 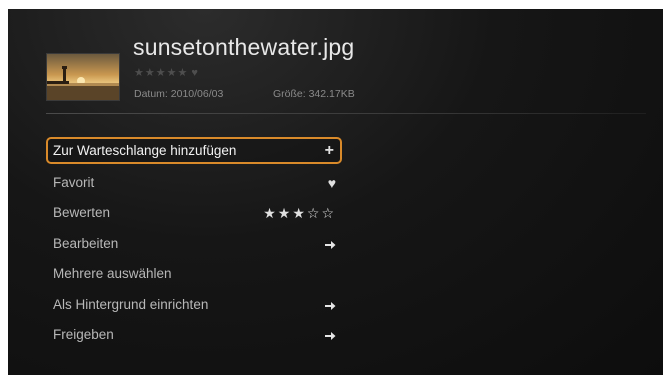 I want to click on menu-item-label: Bewerten, so click(x=82, y=212).